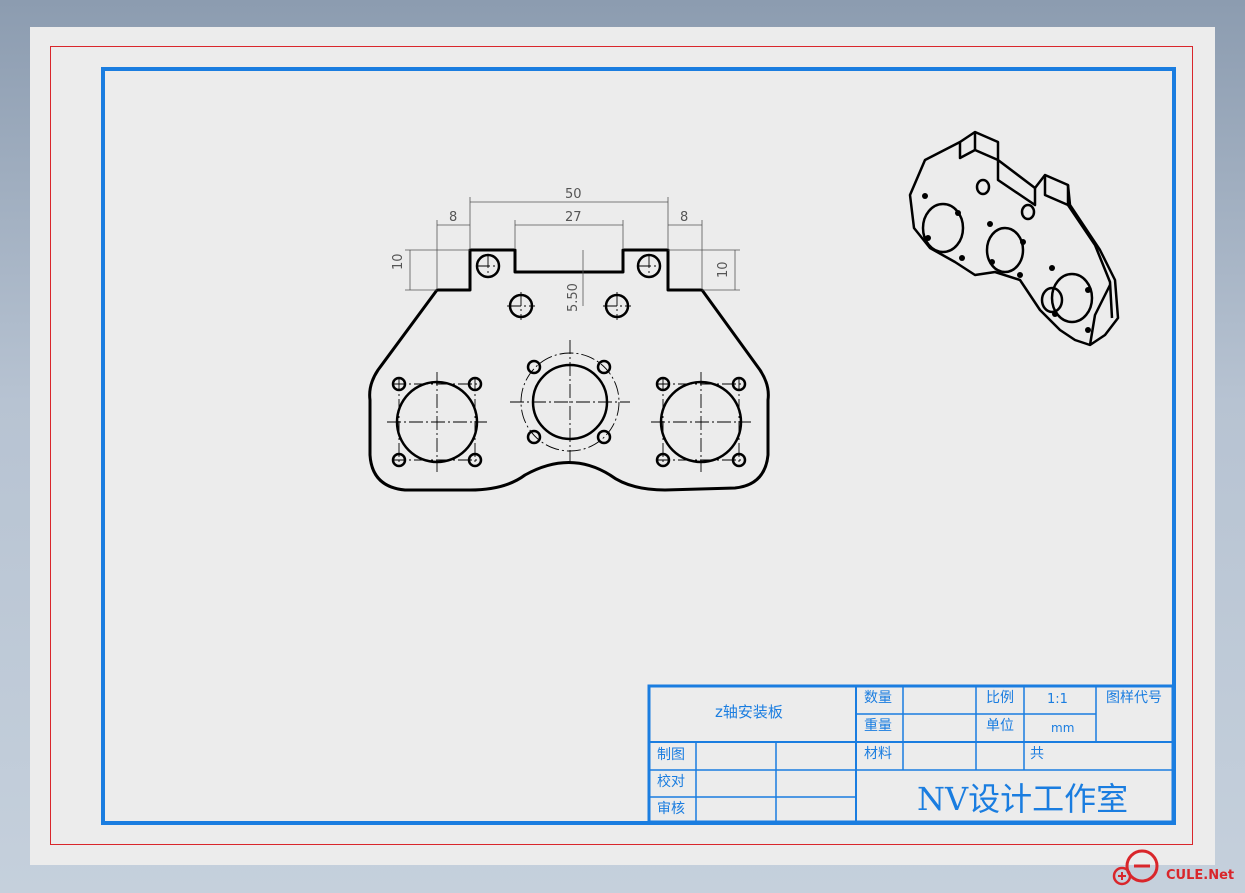  Describe the element at coordinates (1057, 699) in the screenshot. I see `scale-value: 1:1` at that location.